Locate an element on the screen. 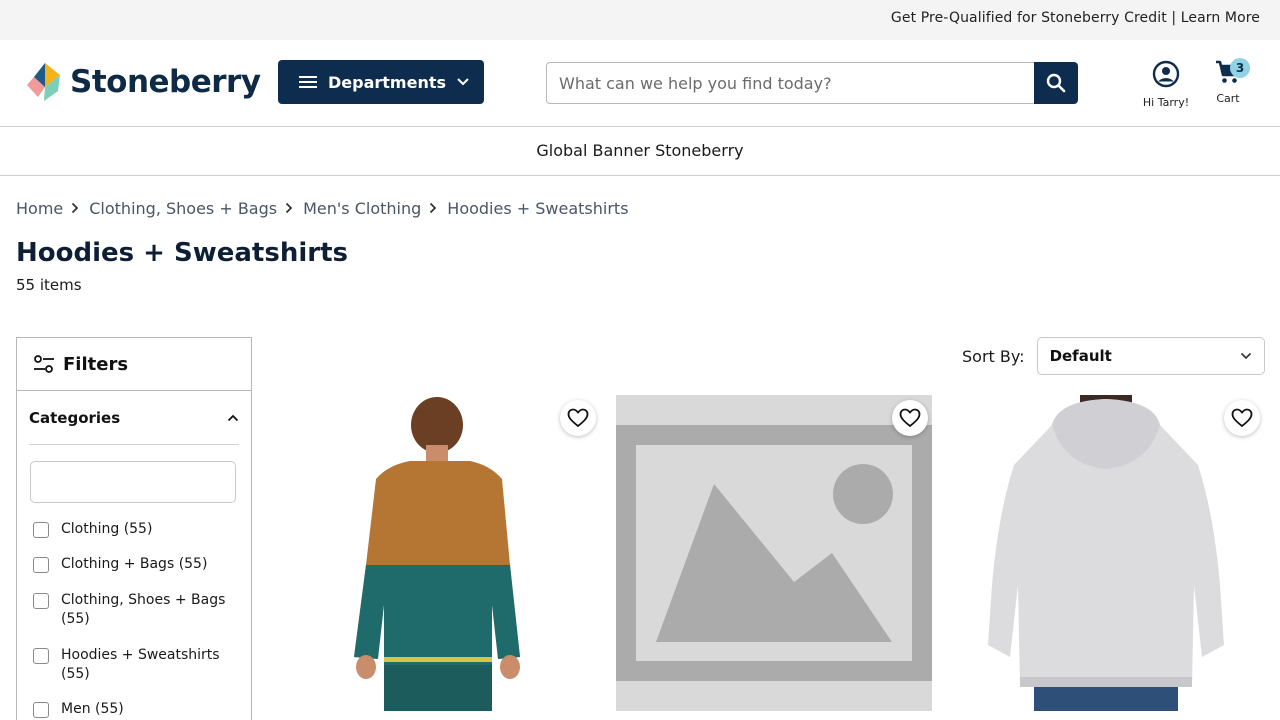  departments-button: Departments is located at coordinates (381, 82).